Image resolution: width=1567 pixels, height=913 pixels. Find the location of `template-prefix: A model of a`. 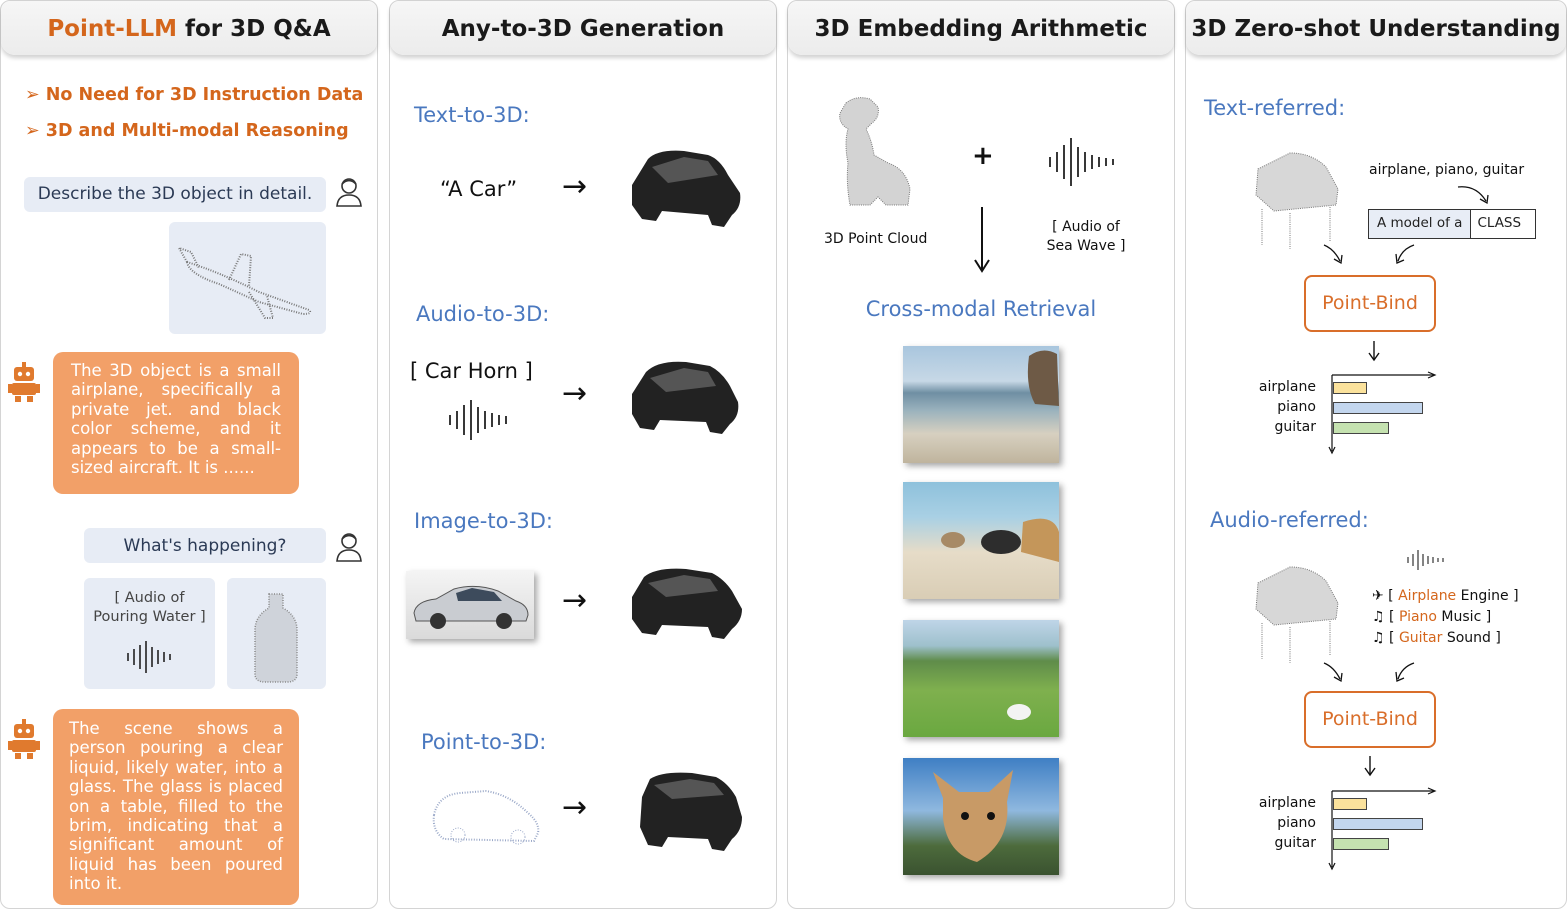

template-prefix: A model of a is located at coordinates (1420, 224).